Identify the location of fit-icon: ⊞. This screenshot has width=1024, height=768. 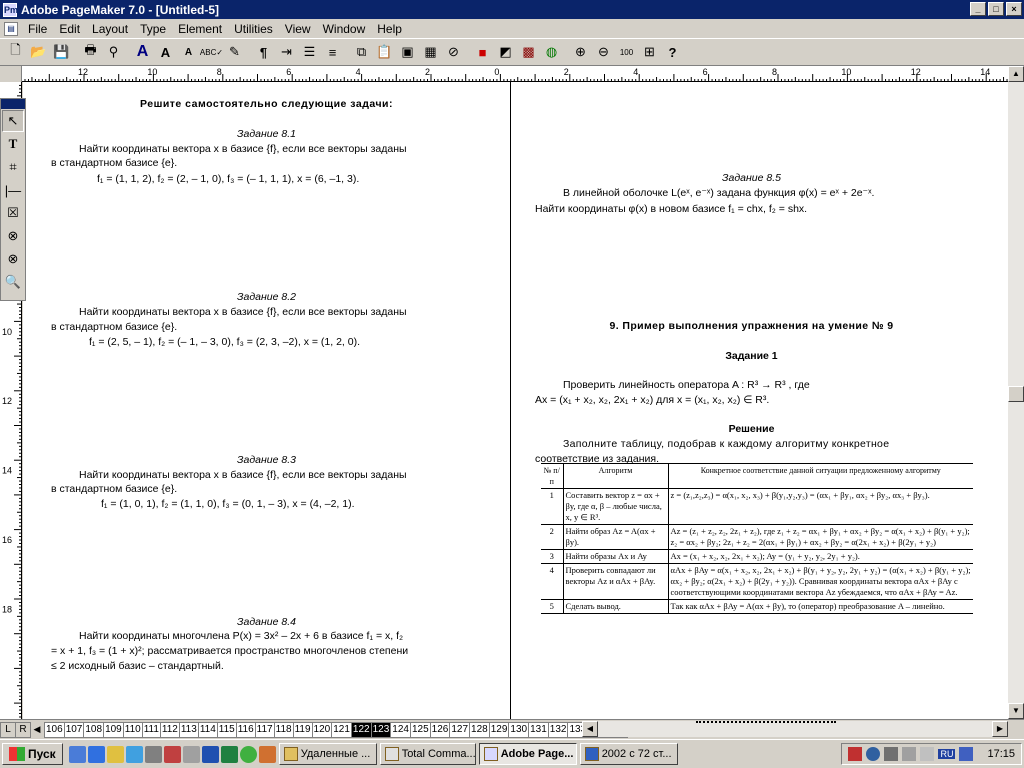
(649, 52).